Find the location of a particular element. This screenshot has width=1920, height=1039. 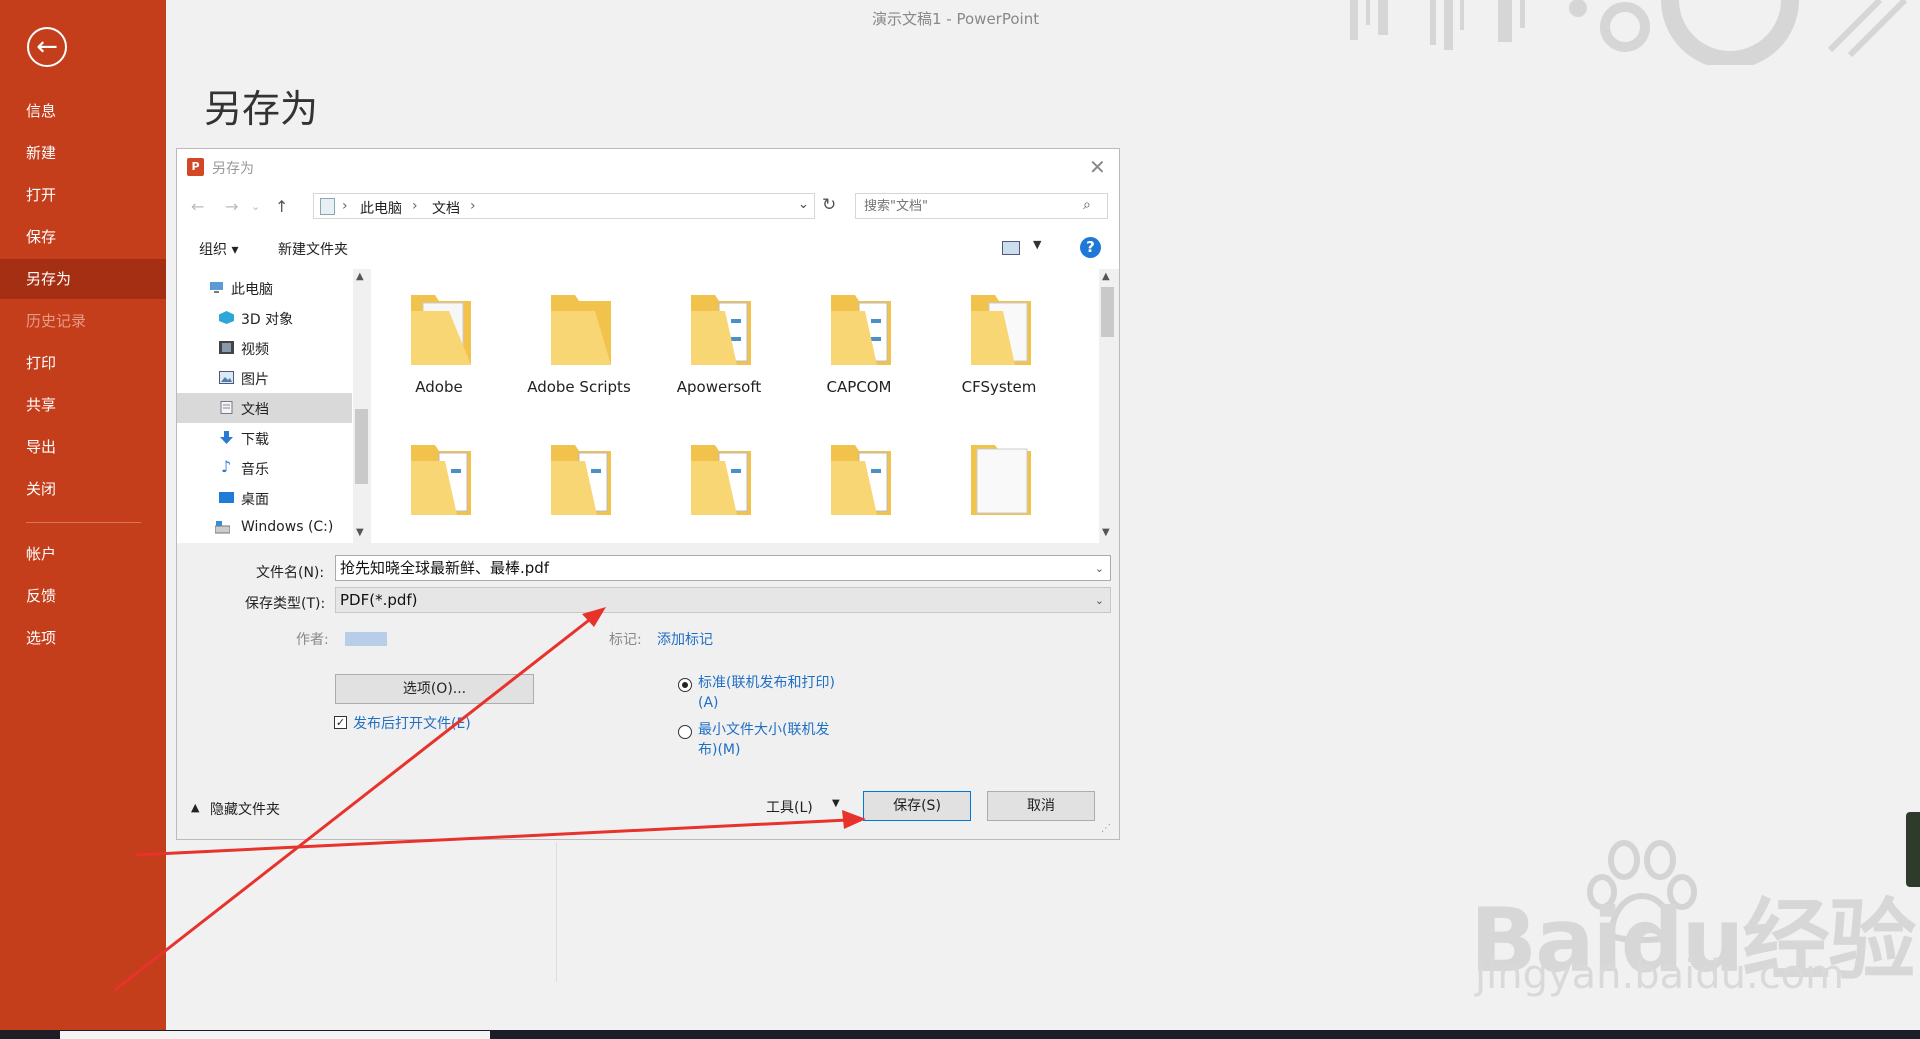

tree-item-downloads: 下载 is located at coordinates (264, 438).